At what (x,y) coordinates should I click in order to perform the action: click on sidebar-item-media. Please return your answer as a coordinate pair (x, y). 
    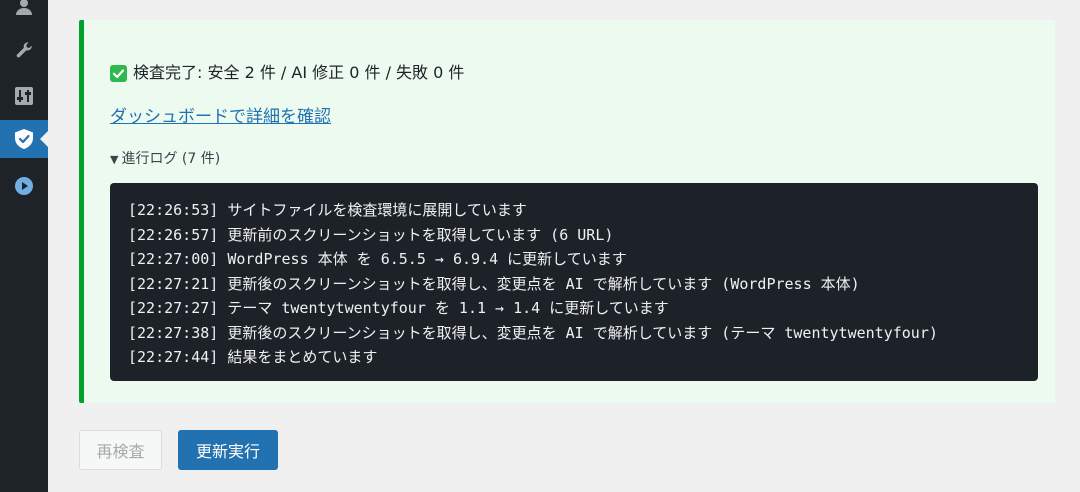
    Looking at the image, I should click on (24, 186).